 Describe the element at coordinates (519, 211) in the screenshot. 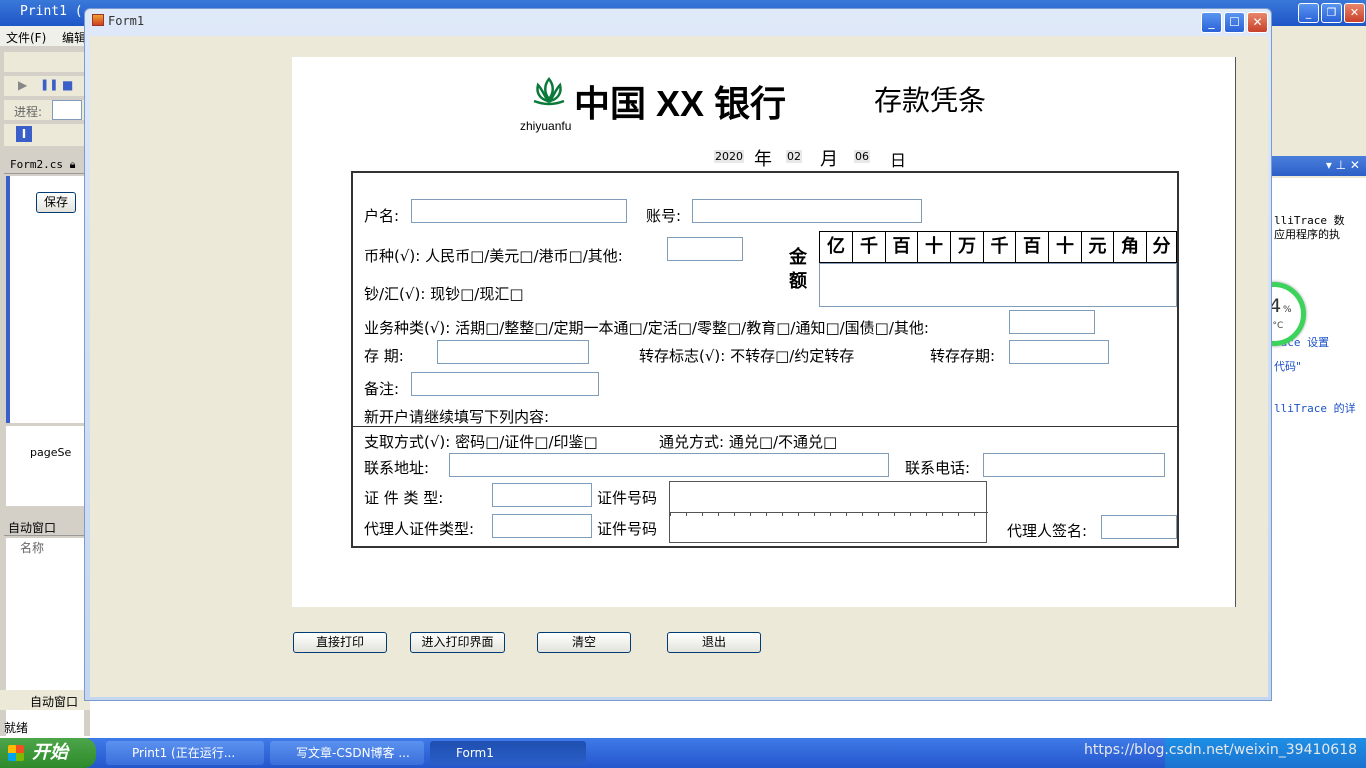

I see `account-name-input` at that location.